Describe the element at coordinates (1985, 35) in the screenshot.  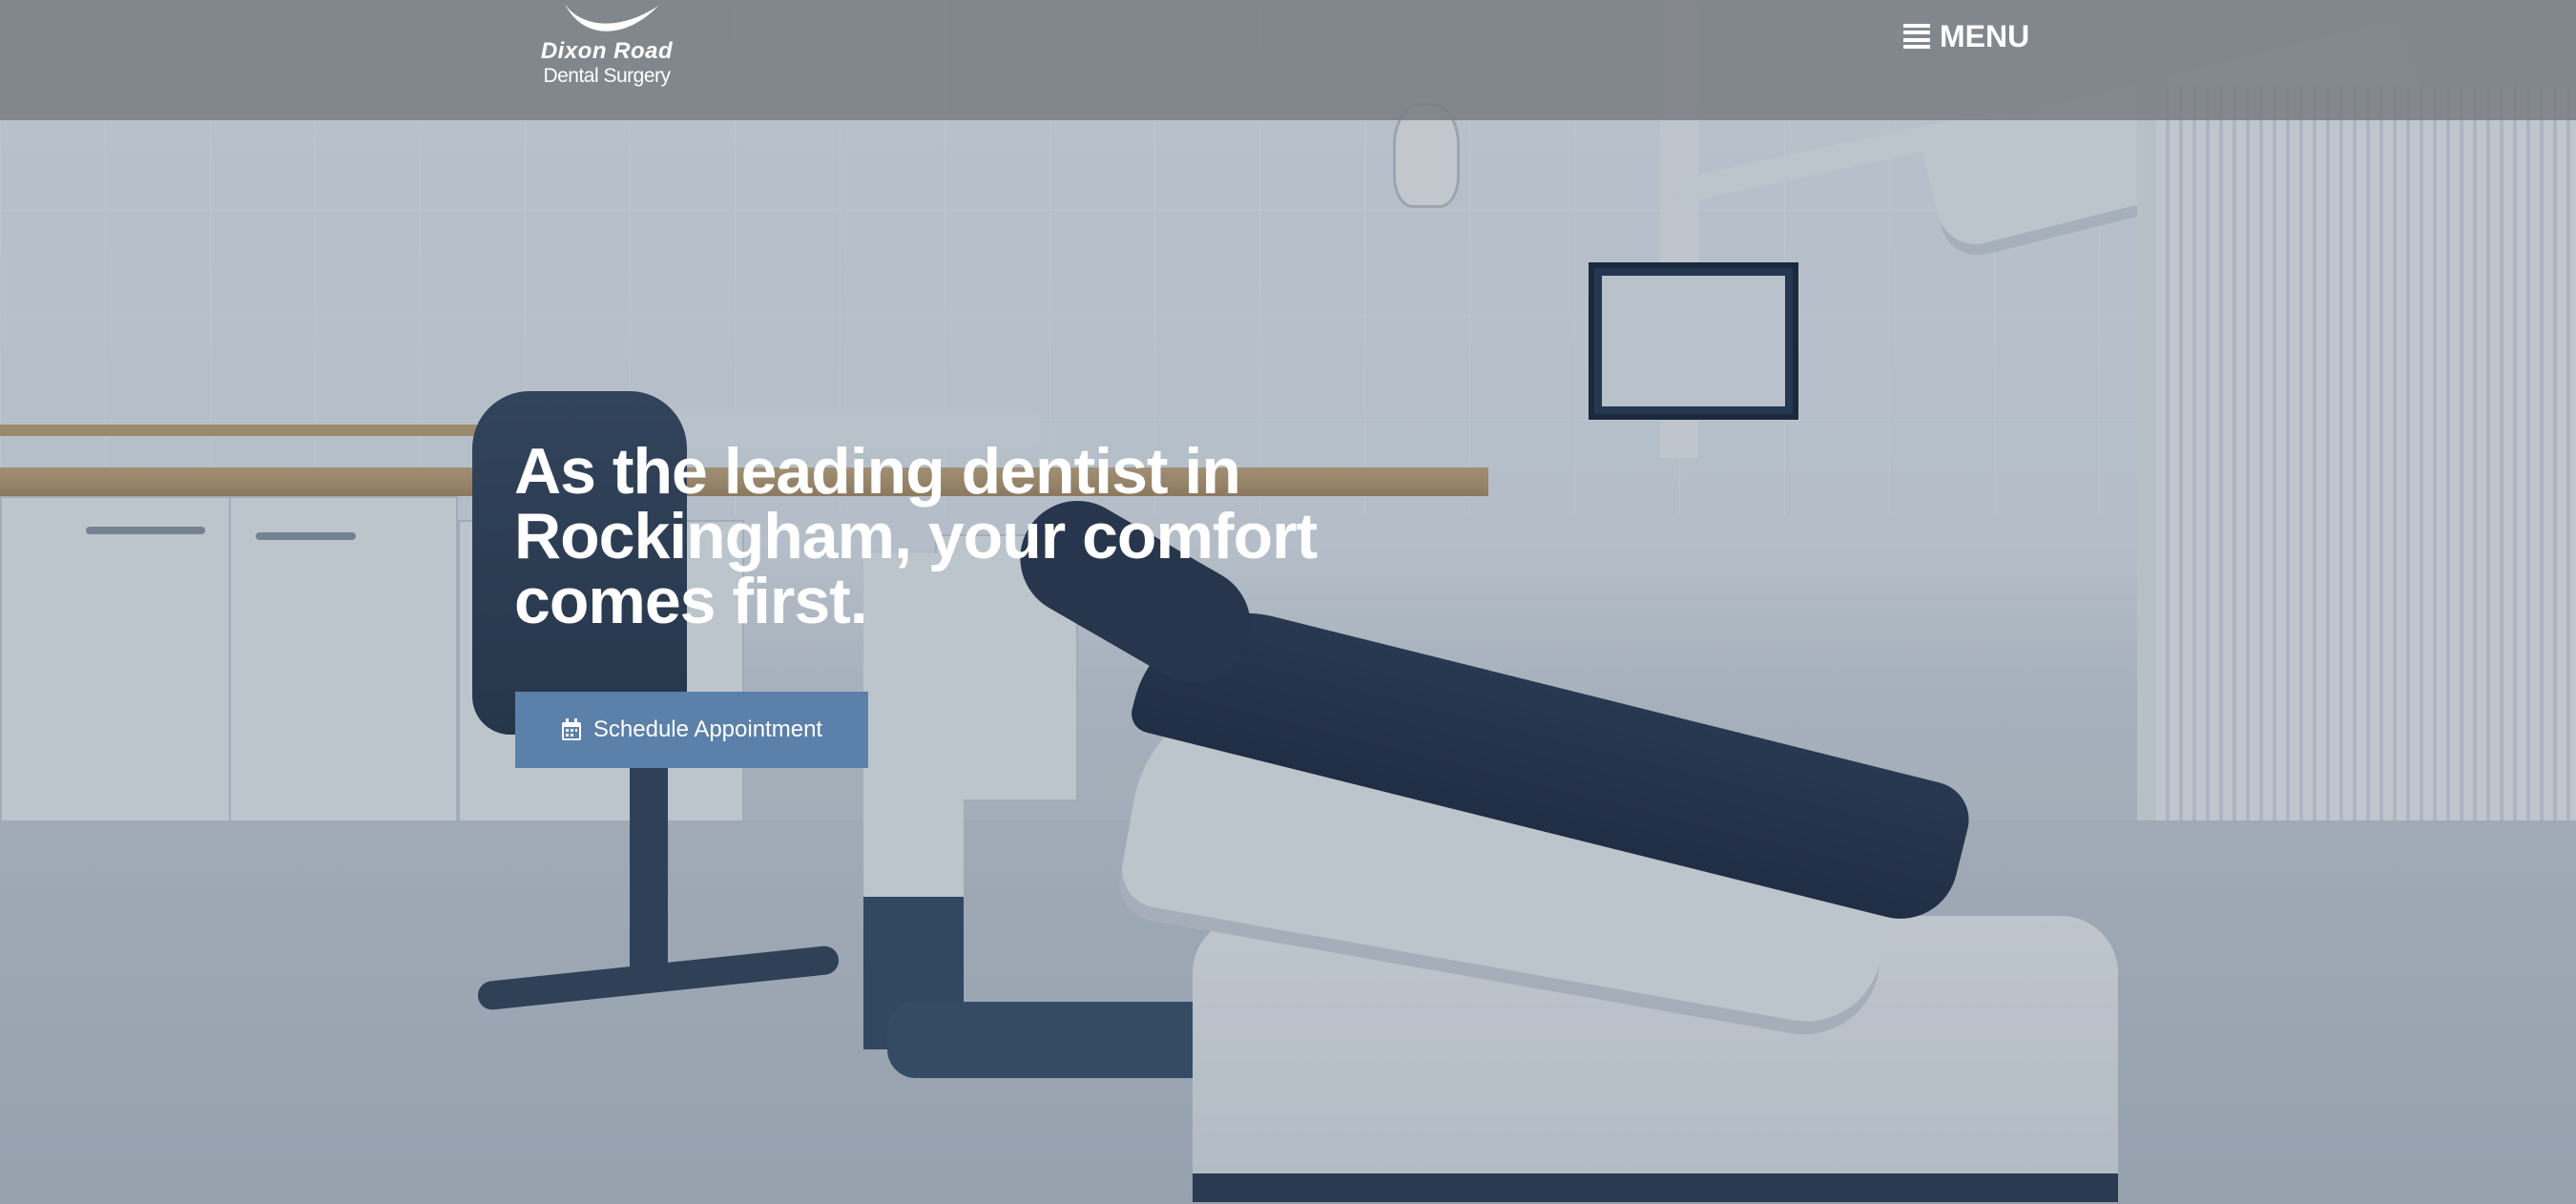
I see `menu-label: MENU` at that location.